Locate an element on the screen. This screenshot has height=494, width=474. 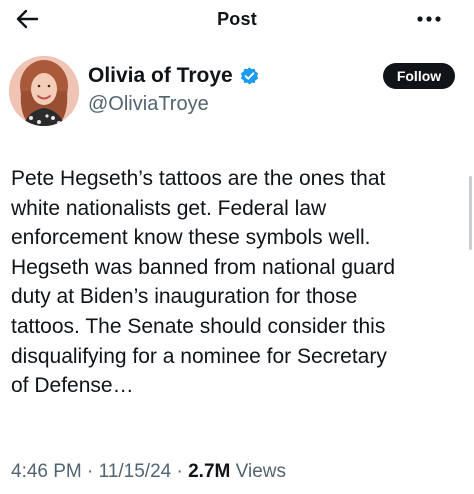
views-label: Views is located at coordinates (258, 471).